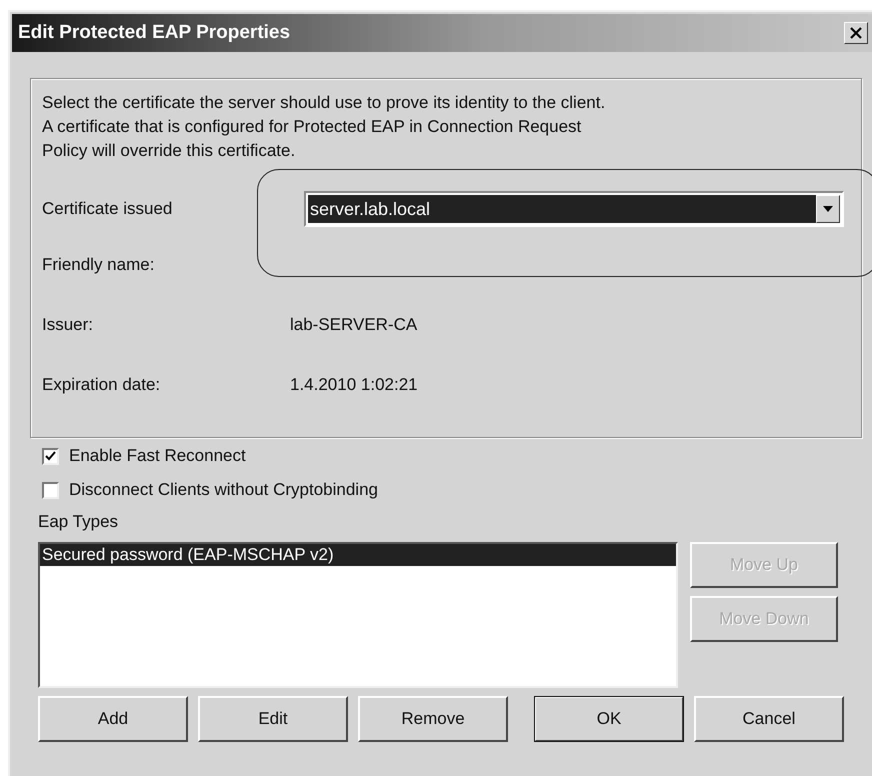 The image size is (872, 776). What do you see at coordinates (98, 265) in the screenshot?
I see `field-label: Friendly name:` at bounding box center [98, 265].